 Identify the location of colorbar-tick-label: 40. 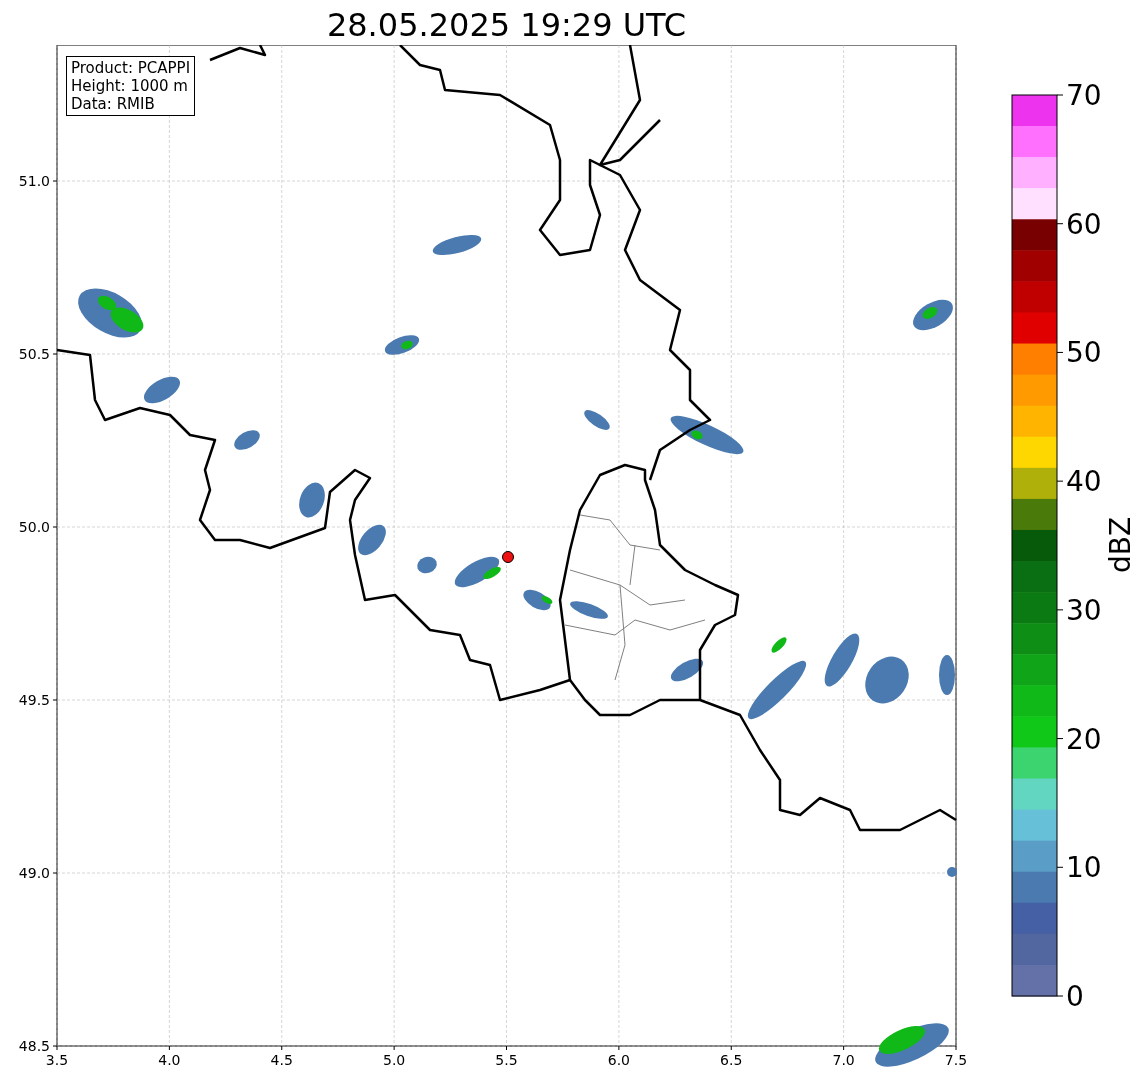
(1084, 482).